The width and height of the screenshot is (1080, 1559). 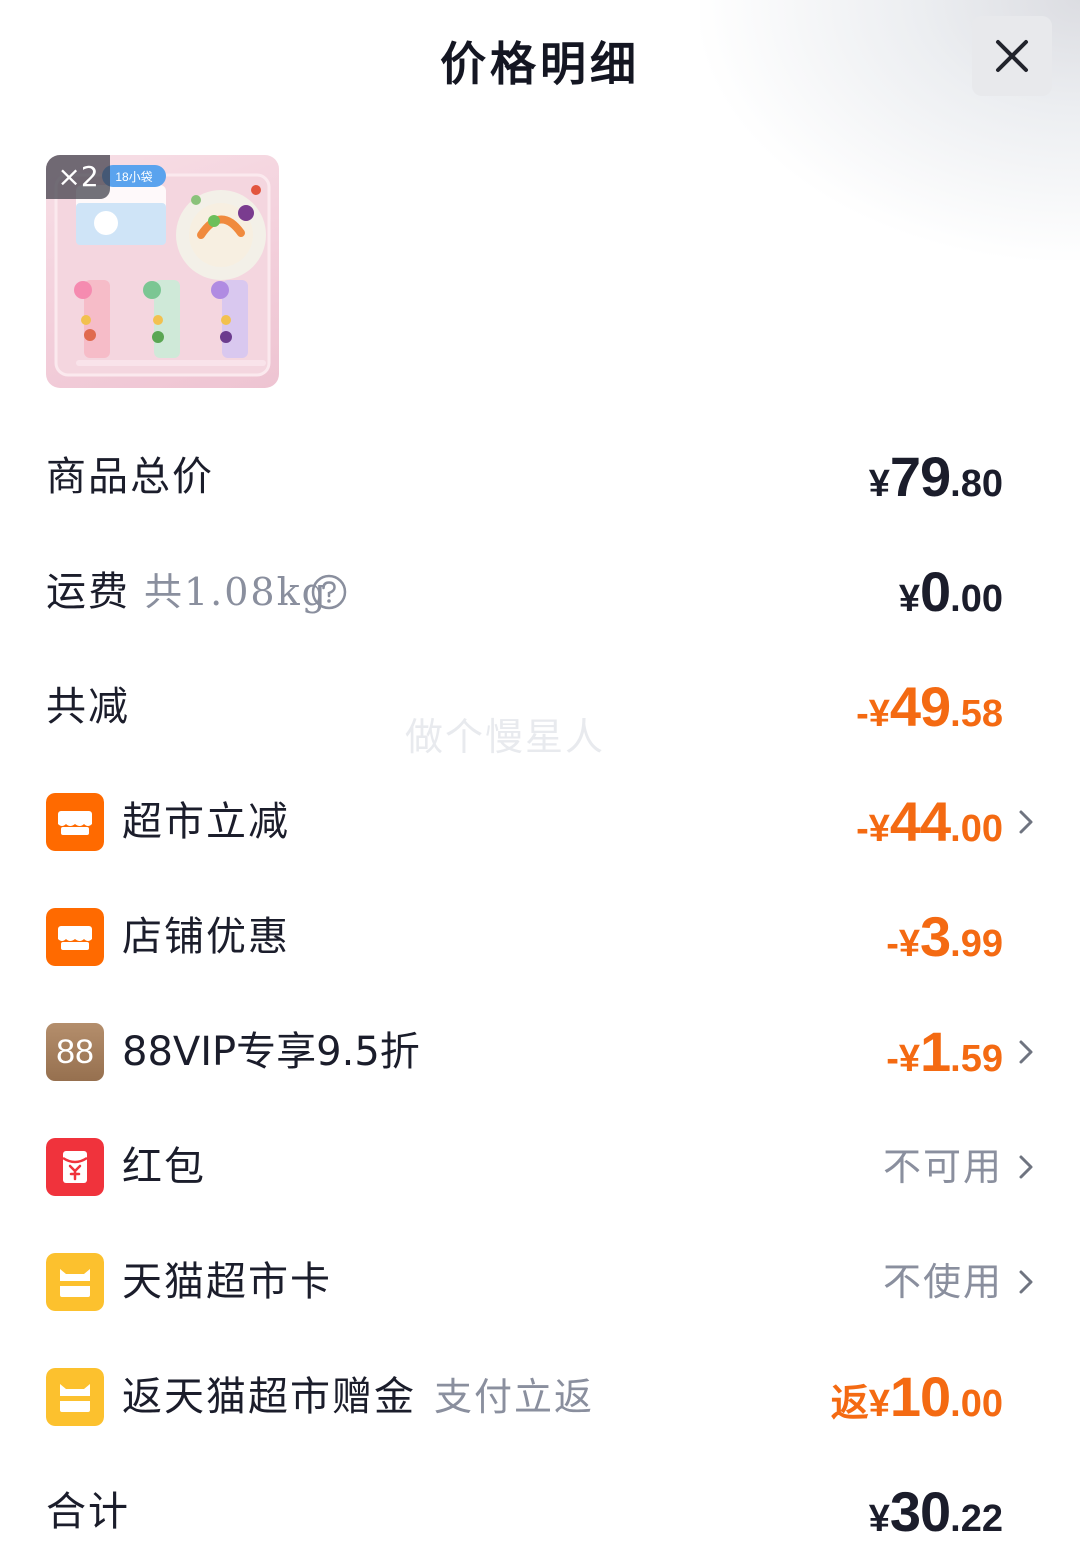 I want to click on amount-dec: .99, so click(x=976, y=944).